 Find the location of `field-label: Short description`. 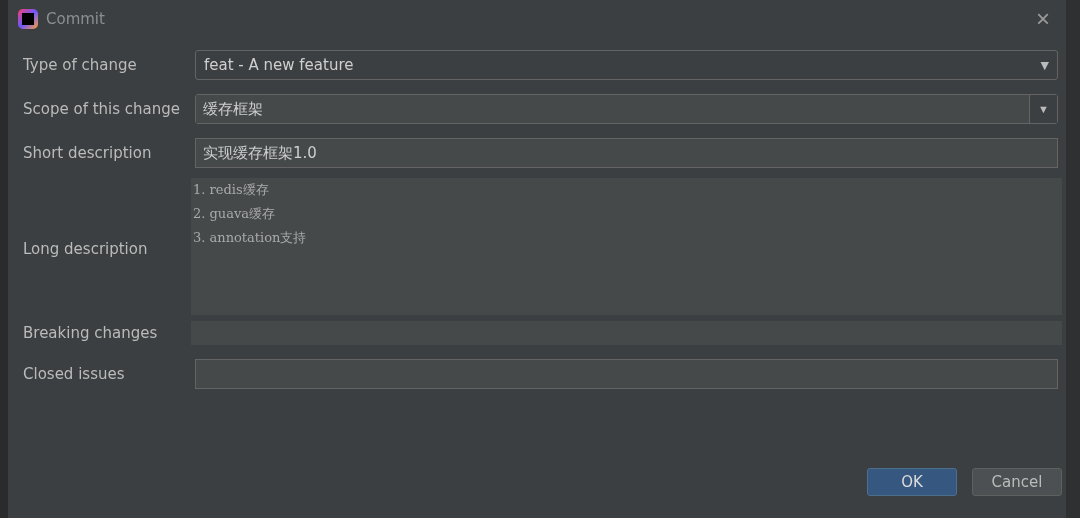

field-label: Short description is located at coordinates (88, 153).